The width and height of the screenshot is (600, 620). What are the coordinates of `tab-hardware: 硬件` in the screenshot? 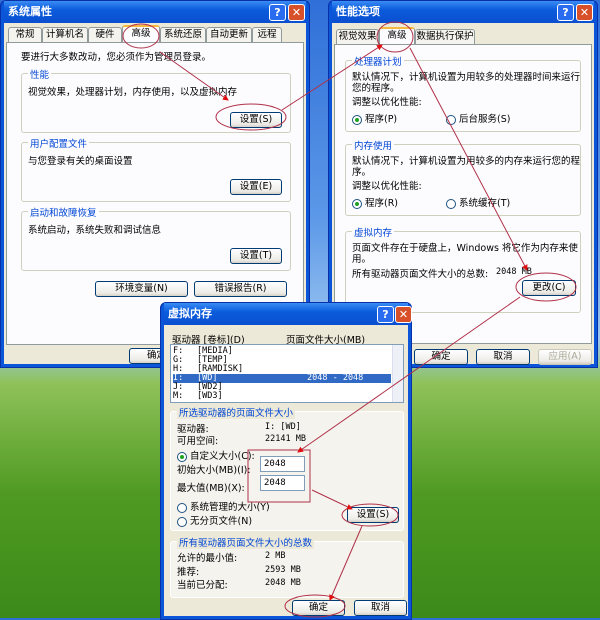 It's located at (105, 34).